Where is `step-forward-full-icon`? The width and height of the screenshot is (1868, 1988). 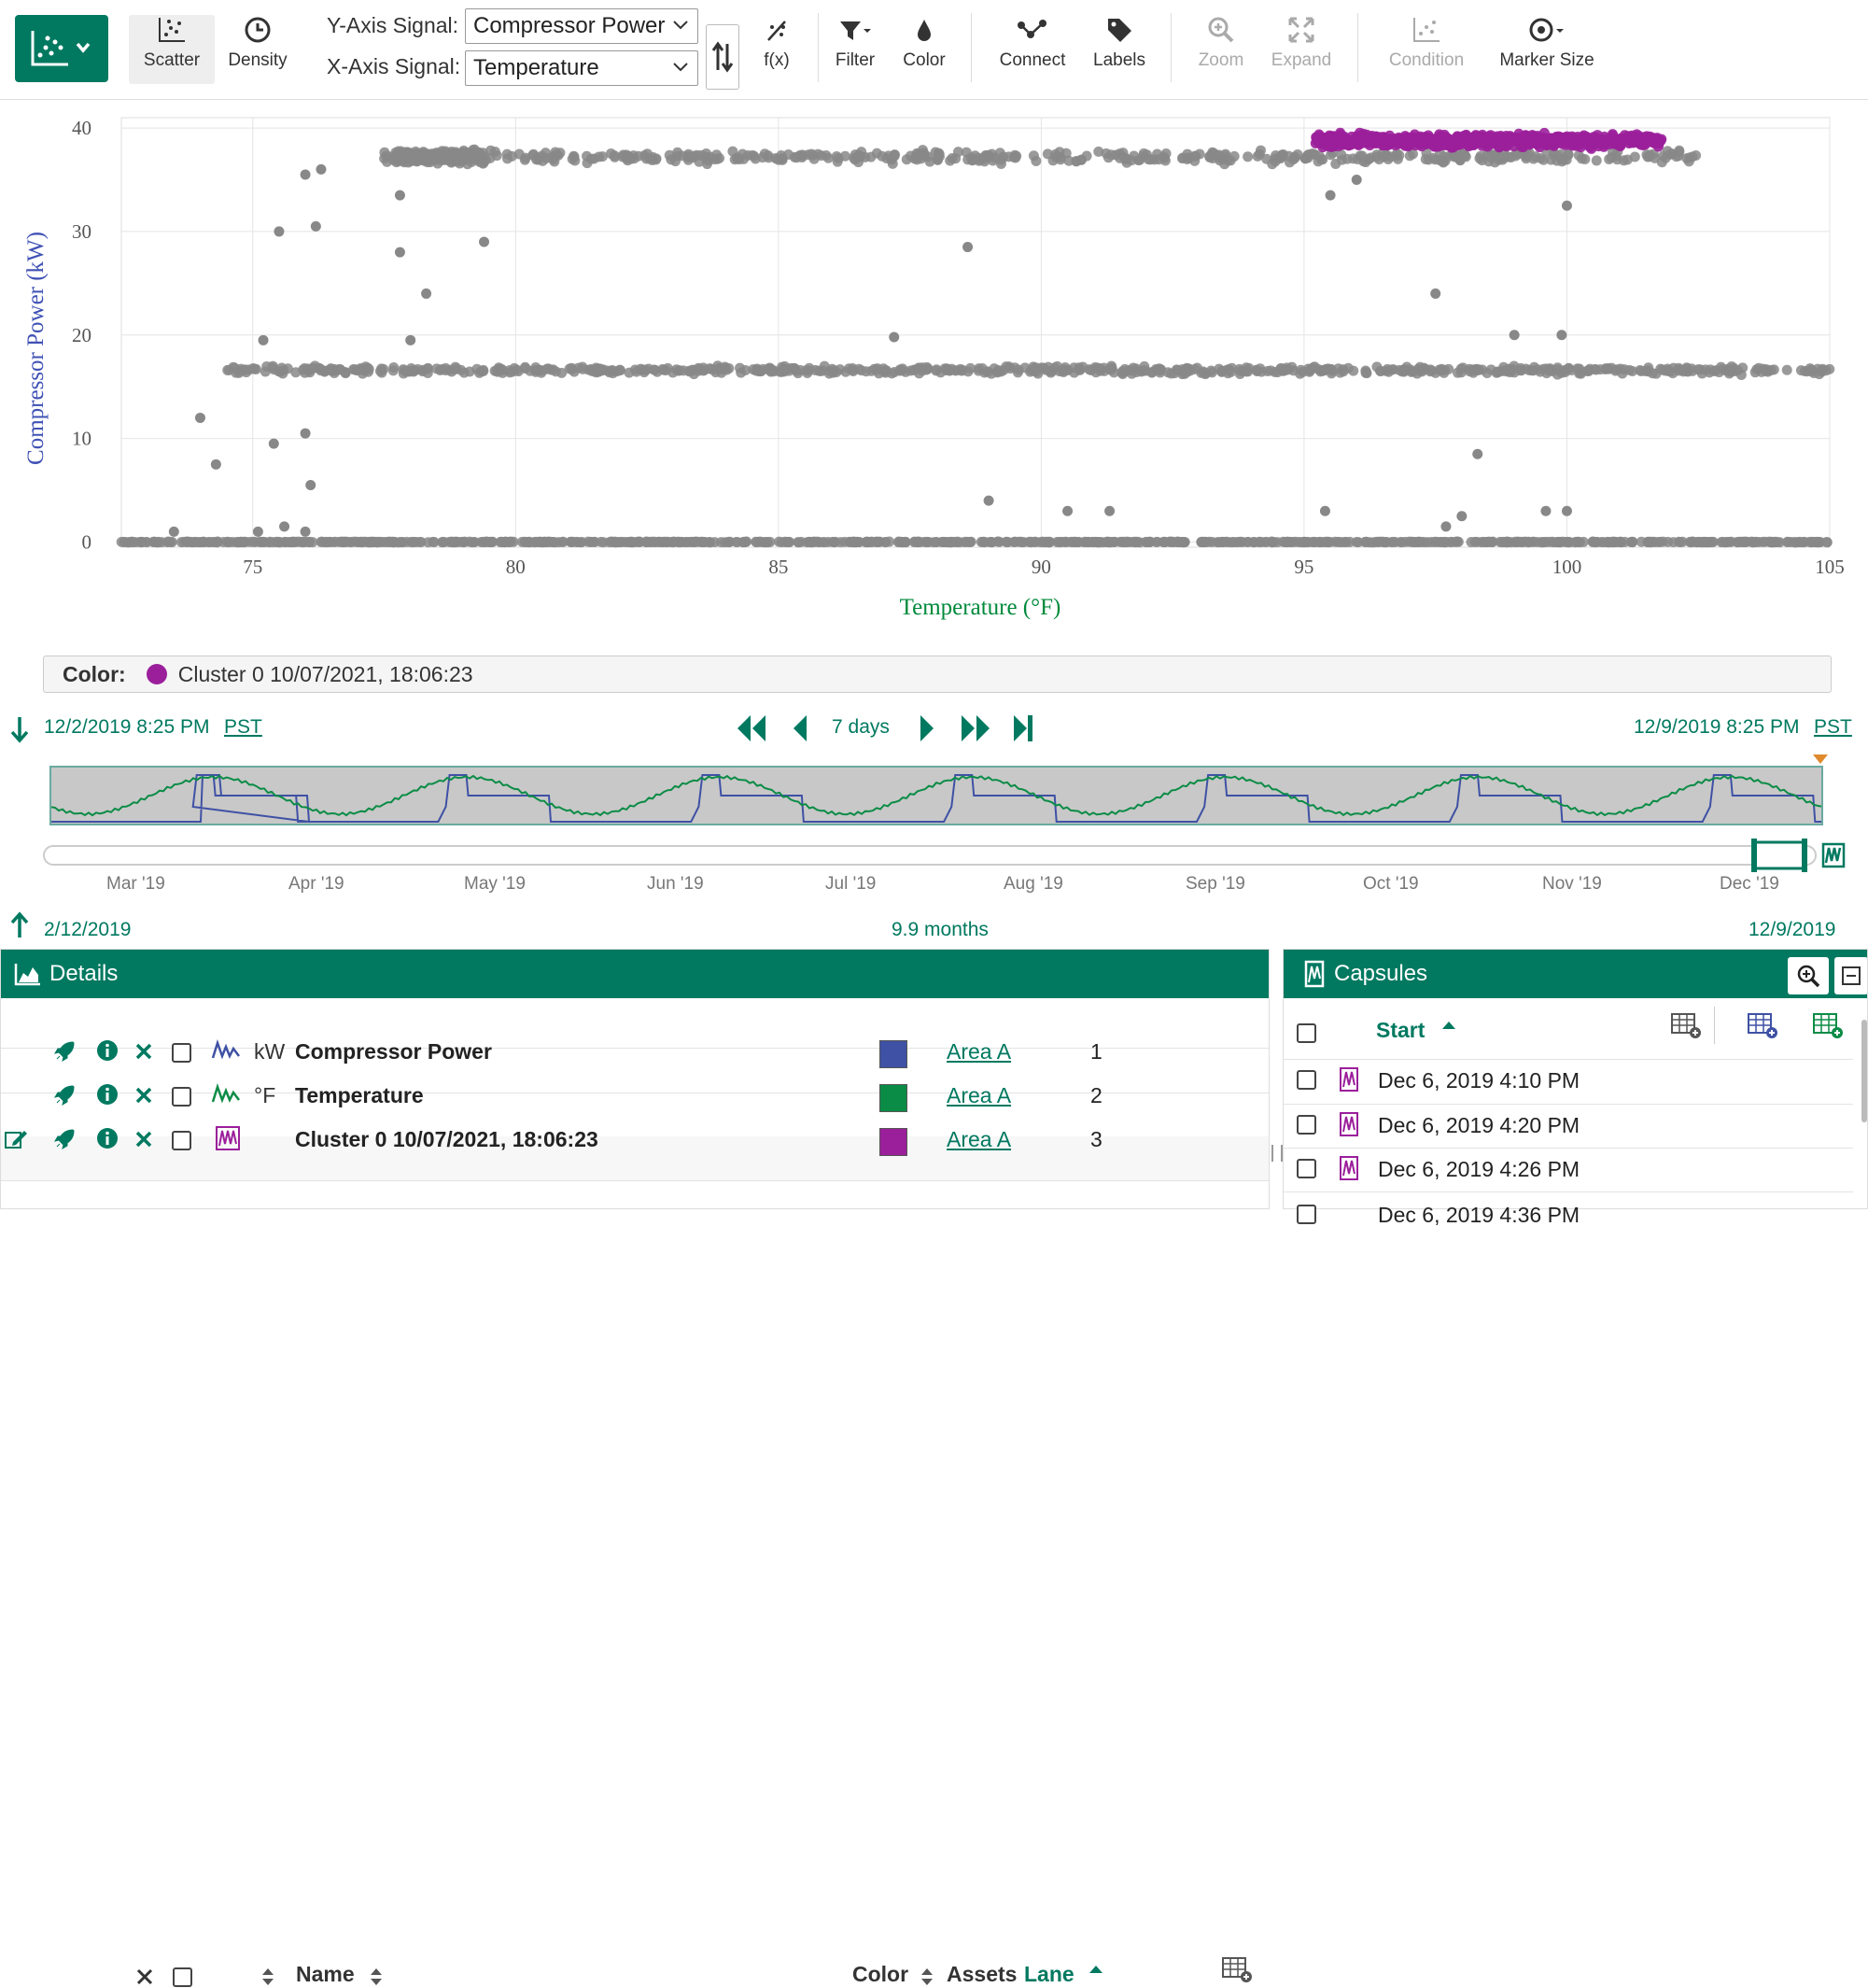
step-forward-full-icon is located at coordinates (974, 728).